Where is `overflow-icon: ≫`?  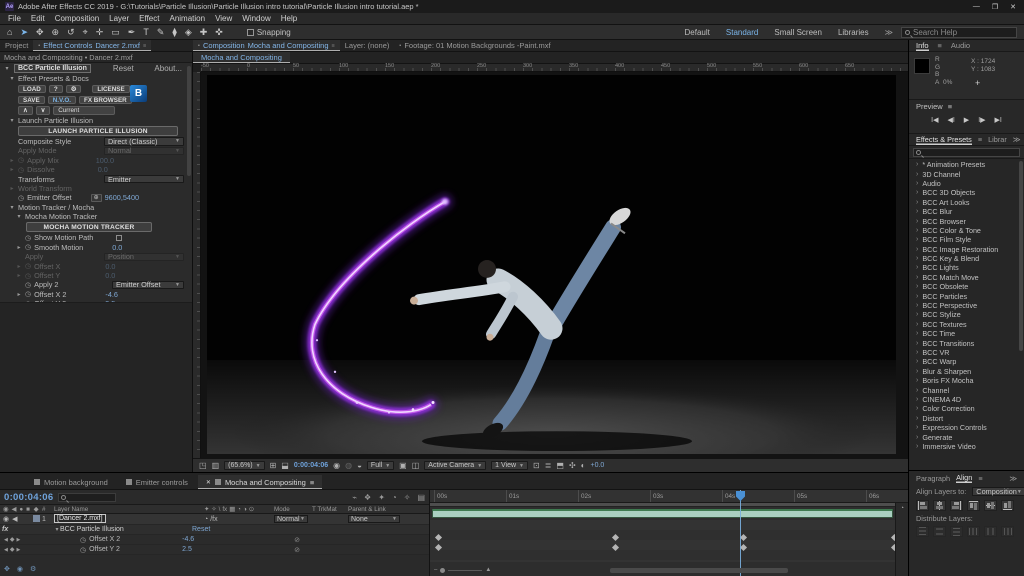 overflow-icon: ≫ is located at coordinates (1013, 478).